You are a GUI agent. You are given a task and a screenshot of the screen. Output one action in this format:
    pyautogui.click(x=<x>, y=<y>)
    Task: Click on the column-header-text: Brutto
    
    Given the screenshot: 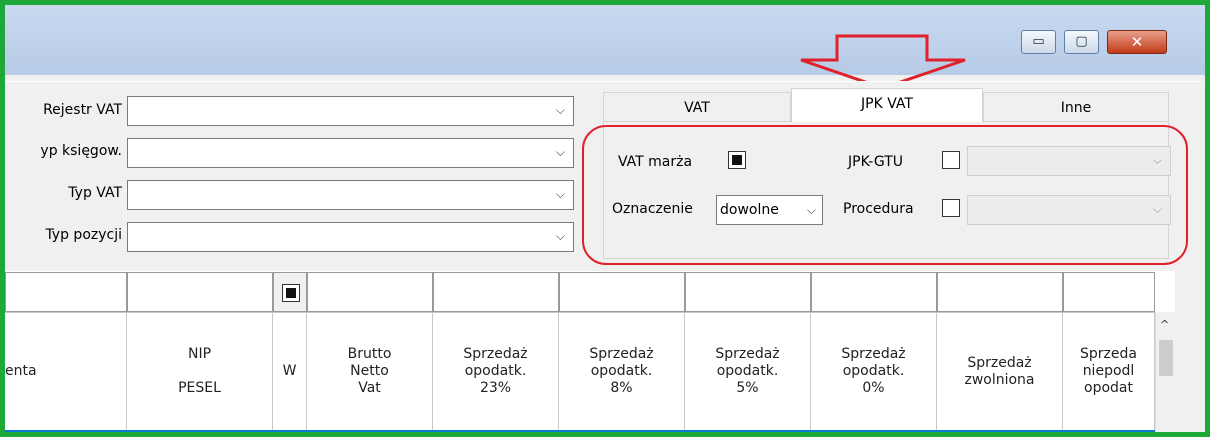 What is the action you would take?
    pyautogui.click(x=369, y=354)
    